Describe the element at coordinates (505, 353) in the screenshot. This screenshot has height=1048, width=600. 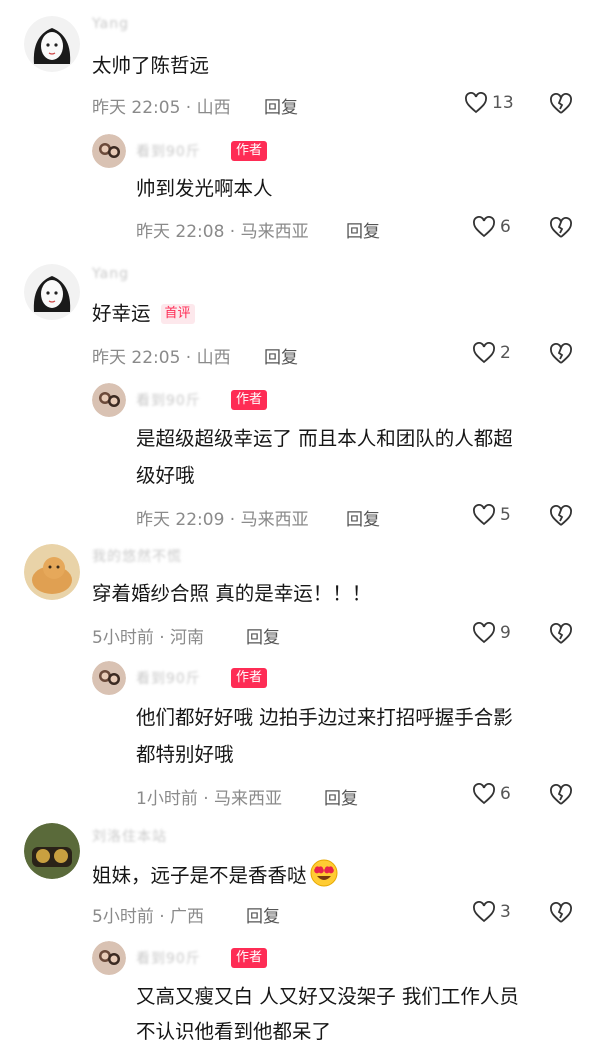
I see `like-count: 2` at that location.